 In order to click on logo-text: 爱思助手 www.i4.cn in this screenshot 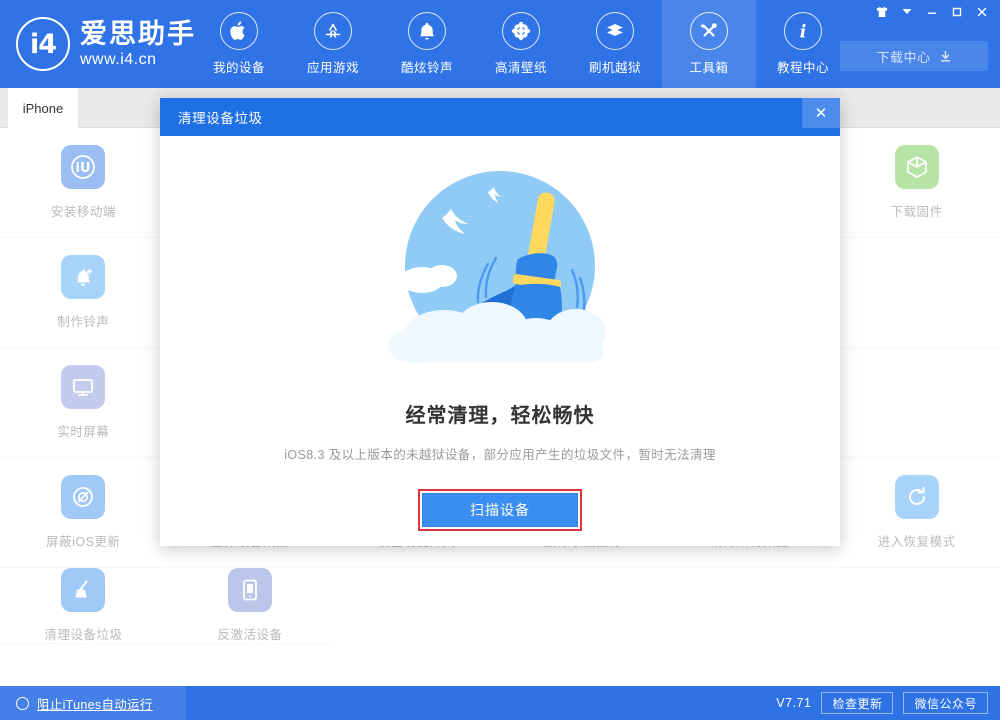, I will do `click(138, 43)`.